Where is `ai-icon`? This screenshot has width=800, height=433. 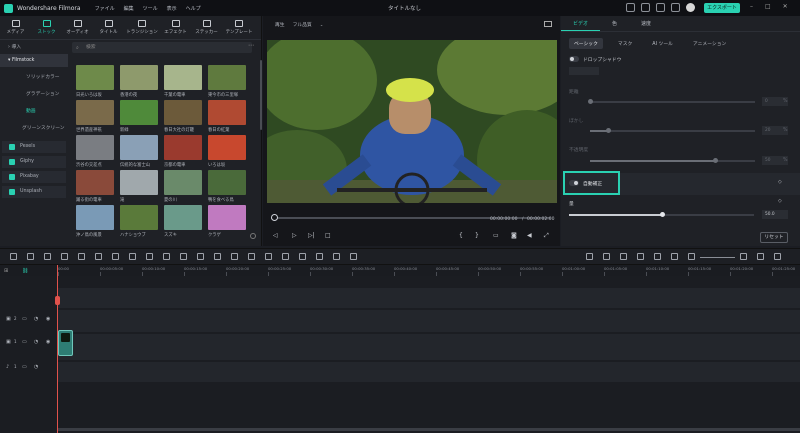
ai-icon is located at coordinates (674, 256).